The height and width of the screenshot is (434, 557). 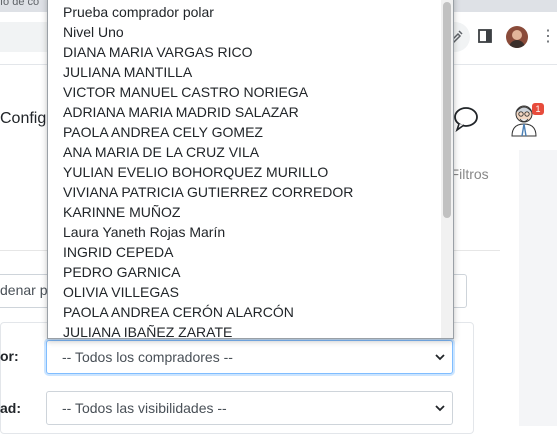 What do you see at coordinates (485, 36) in the screenshot?
I see `side-panel-icon` at bounding box center [485, 36].